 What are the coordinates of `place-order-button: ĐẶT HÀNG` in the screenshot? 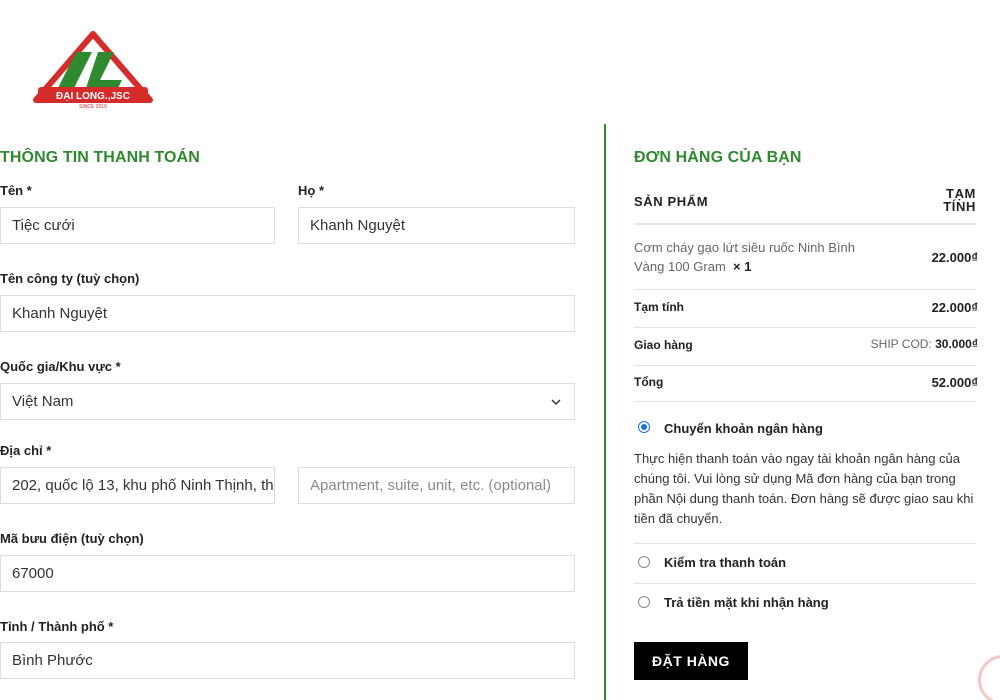 It's located at (691, 661).